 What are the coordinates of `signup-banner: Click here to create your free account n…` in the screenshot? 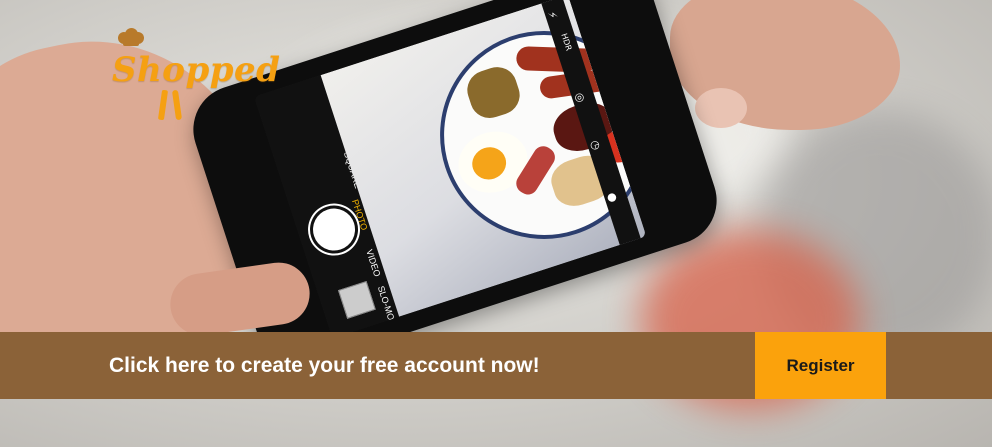 It's located at (496, 365).